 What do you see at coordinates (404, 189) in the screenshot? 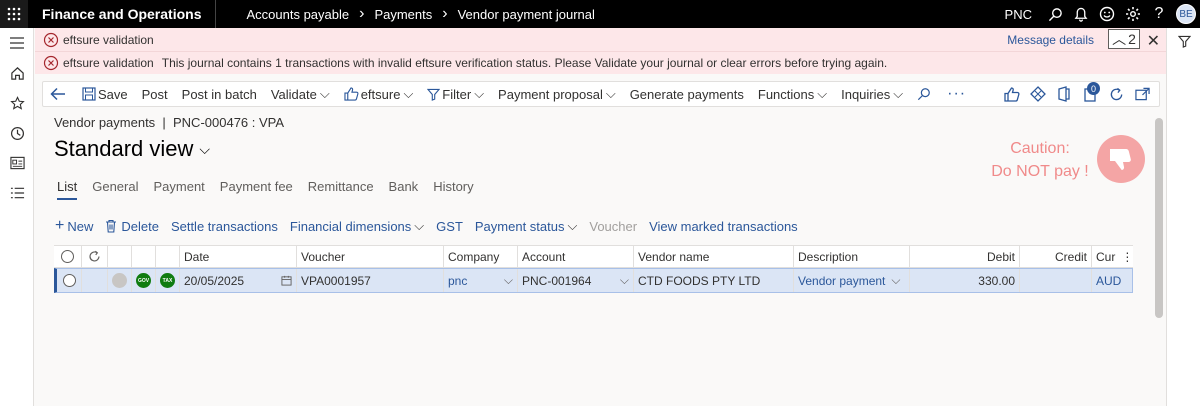
I see `tab-bank: Bank` at bounding box center [404, 189].